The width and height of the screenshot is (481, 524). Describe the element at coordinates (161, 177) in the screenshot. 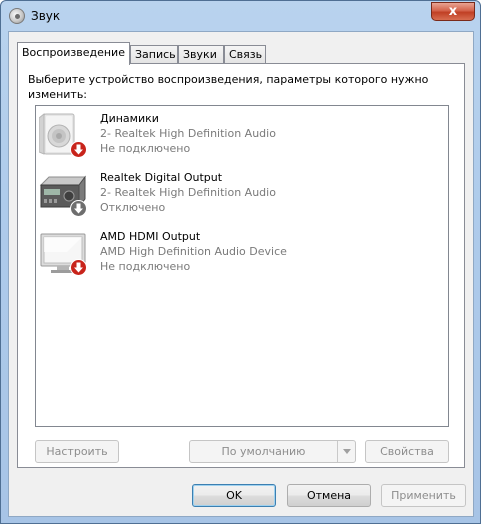

I see `device-name: Realtek Digital Output` at that location.